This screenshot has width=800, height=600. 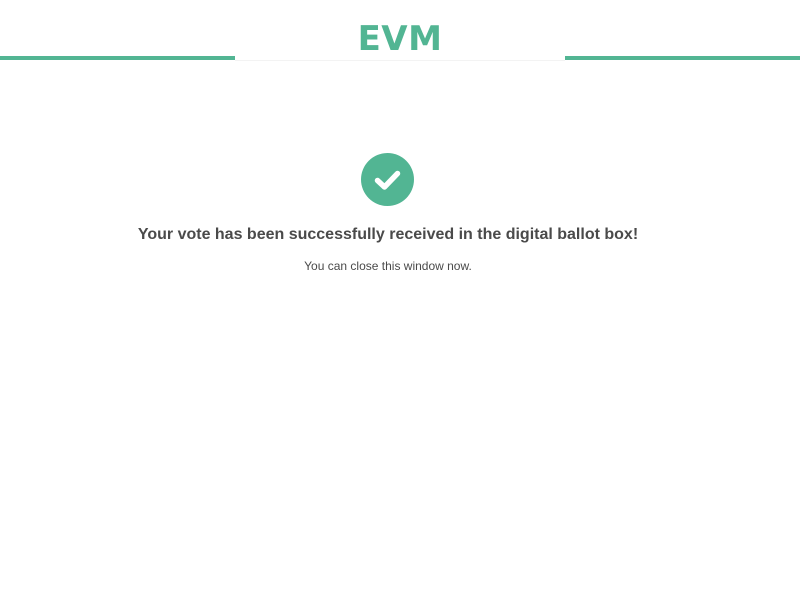 What do you see at coordinates (387, 179) in the screenshot?
I see `checkmark-circle-icon` at bounding box center [387, 179].